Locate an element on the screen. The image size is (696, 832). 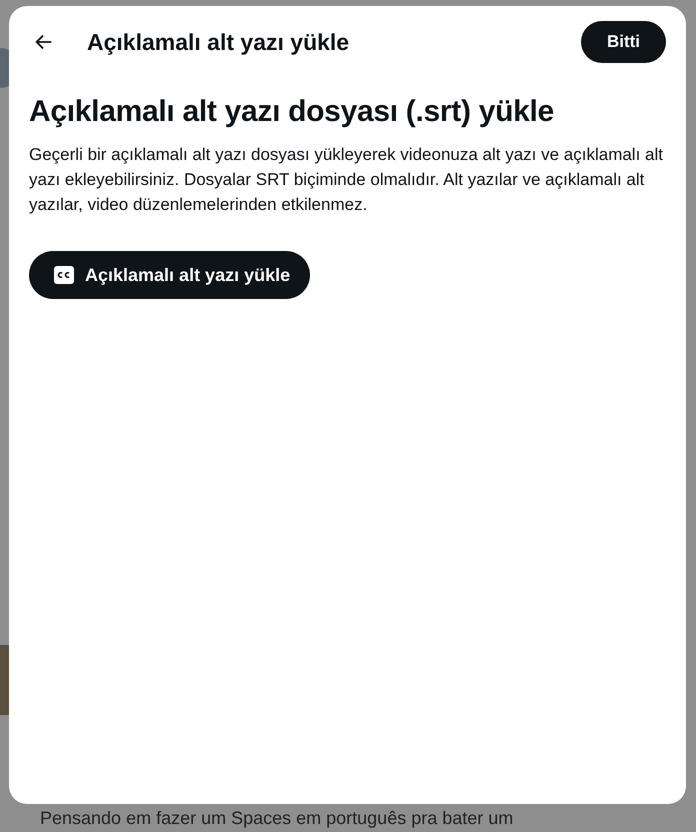
upload-captions-button: Açıklamalı alt yazı yükle is located at coordinates (169, 275).